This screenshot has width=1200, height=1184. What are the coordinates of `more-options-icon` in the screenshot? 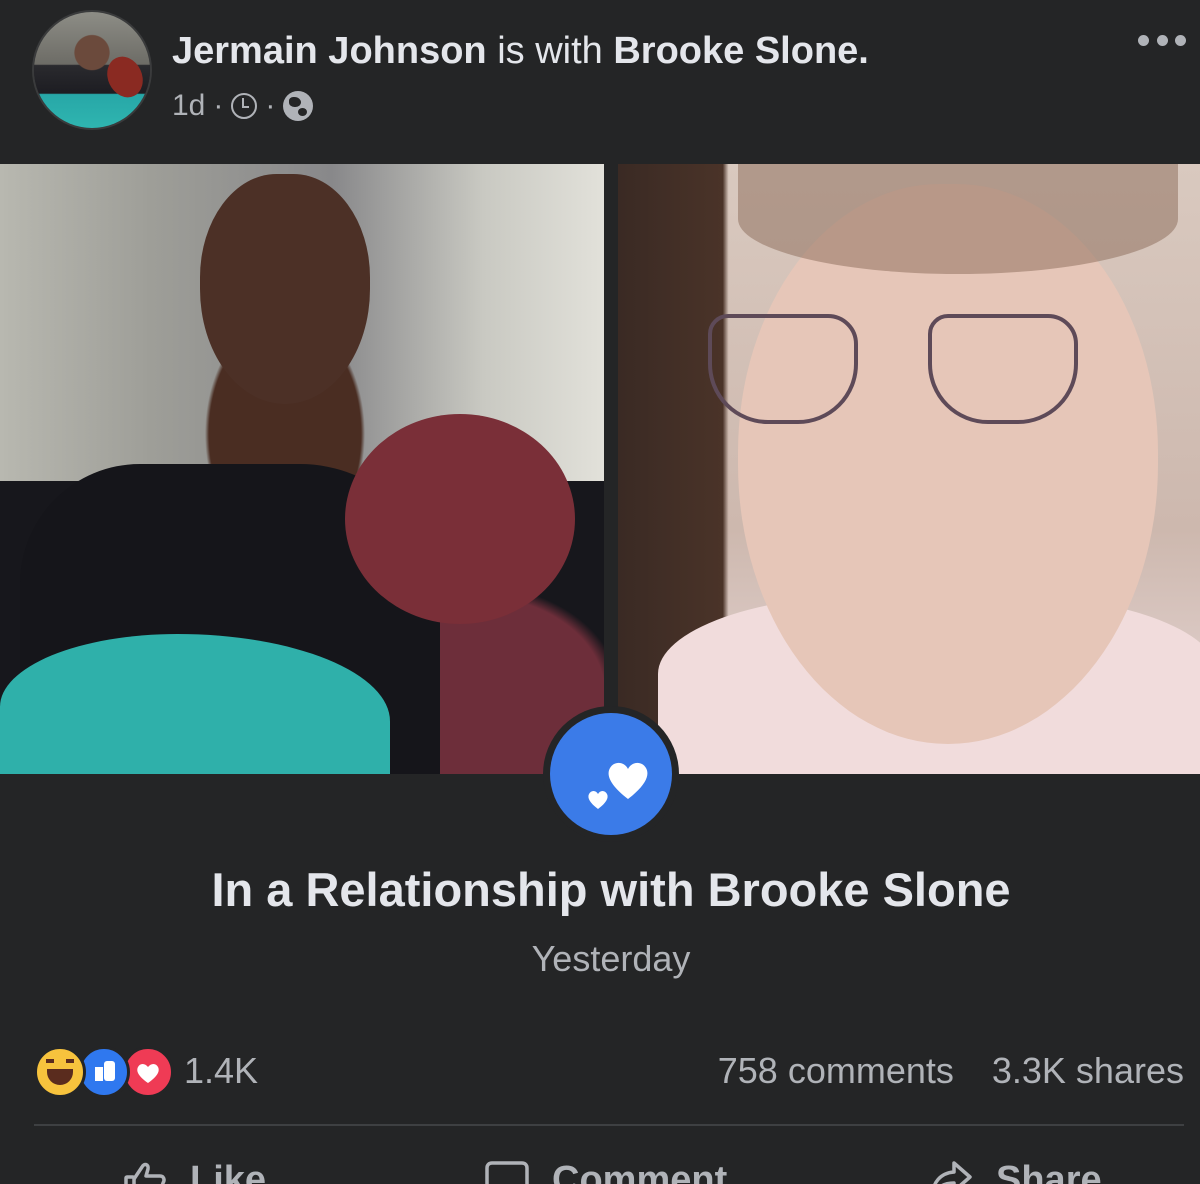 It's located at (1162, 40).